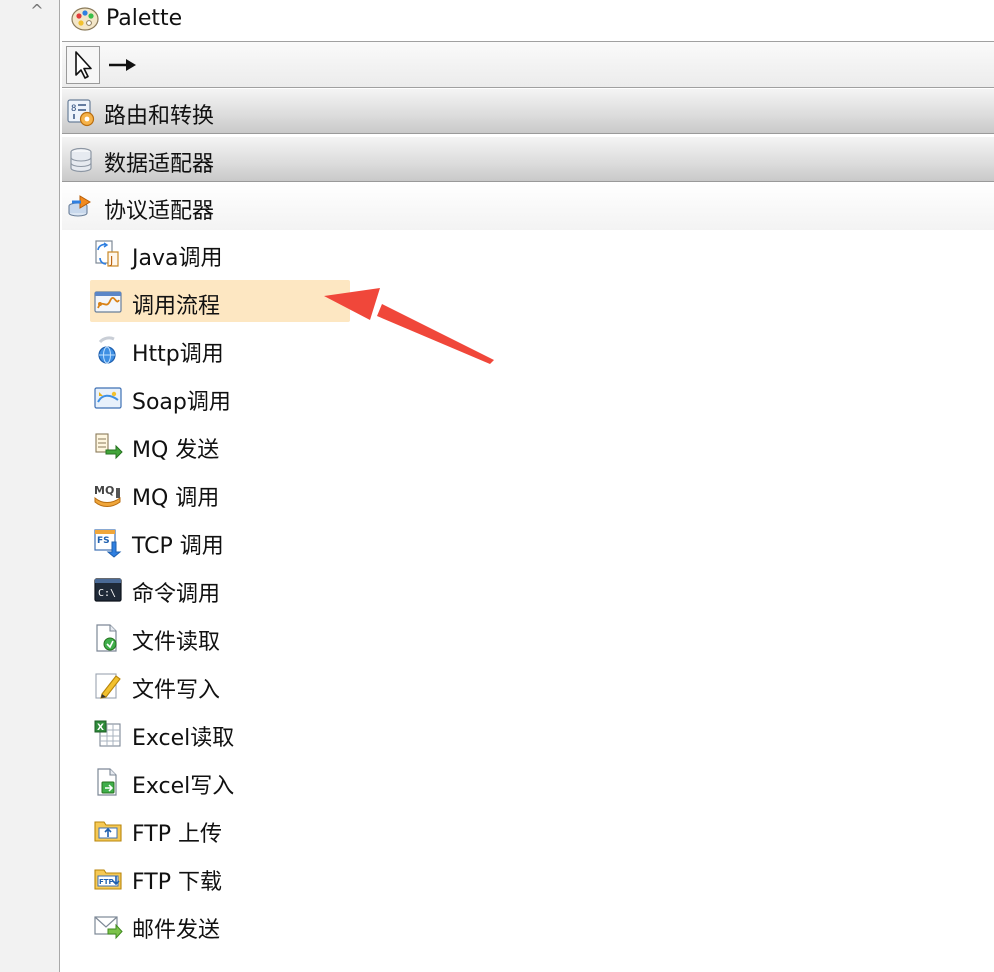  I want to click on entry-label: Soap调用, so click(181, 402).